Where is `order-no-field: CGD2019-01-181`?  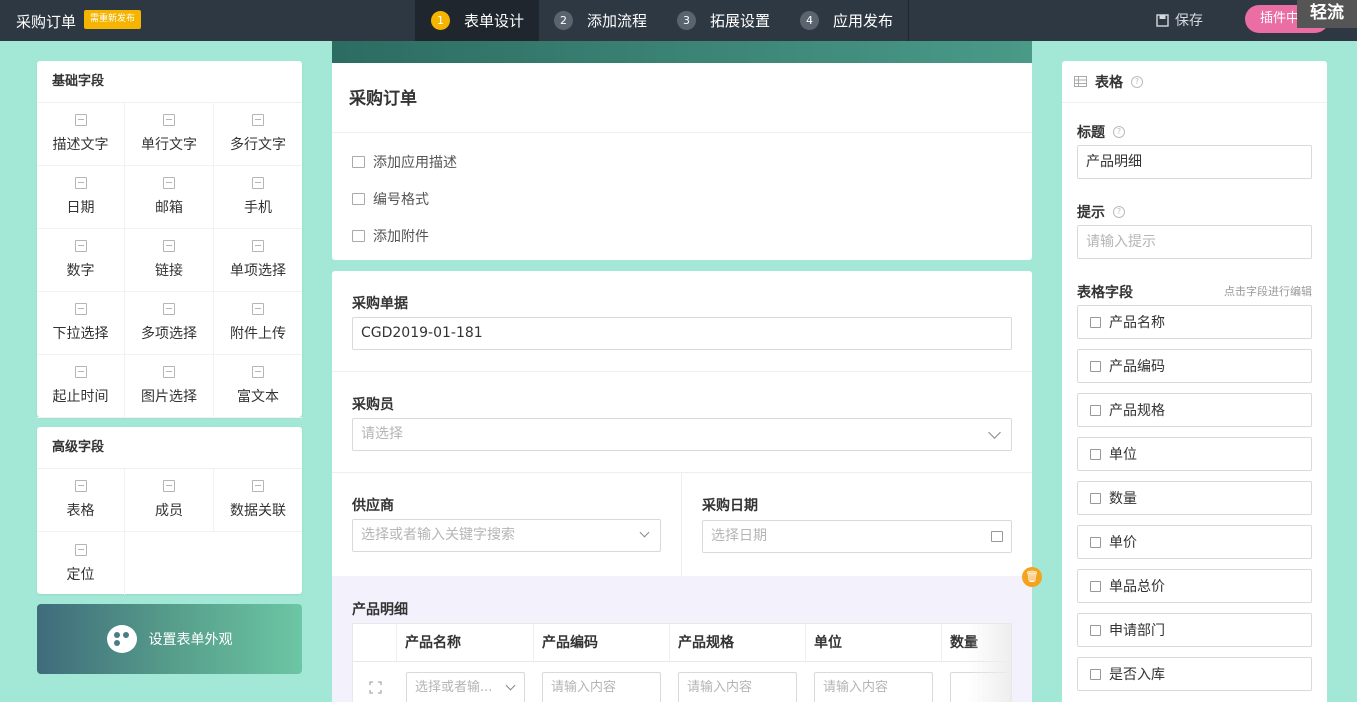 order-no-field: CGD2019-01-181 is located at coordinates (682, 333).